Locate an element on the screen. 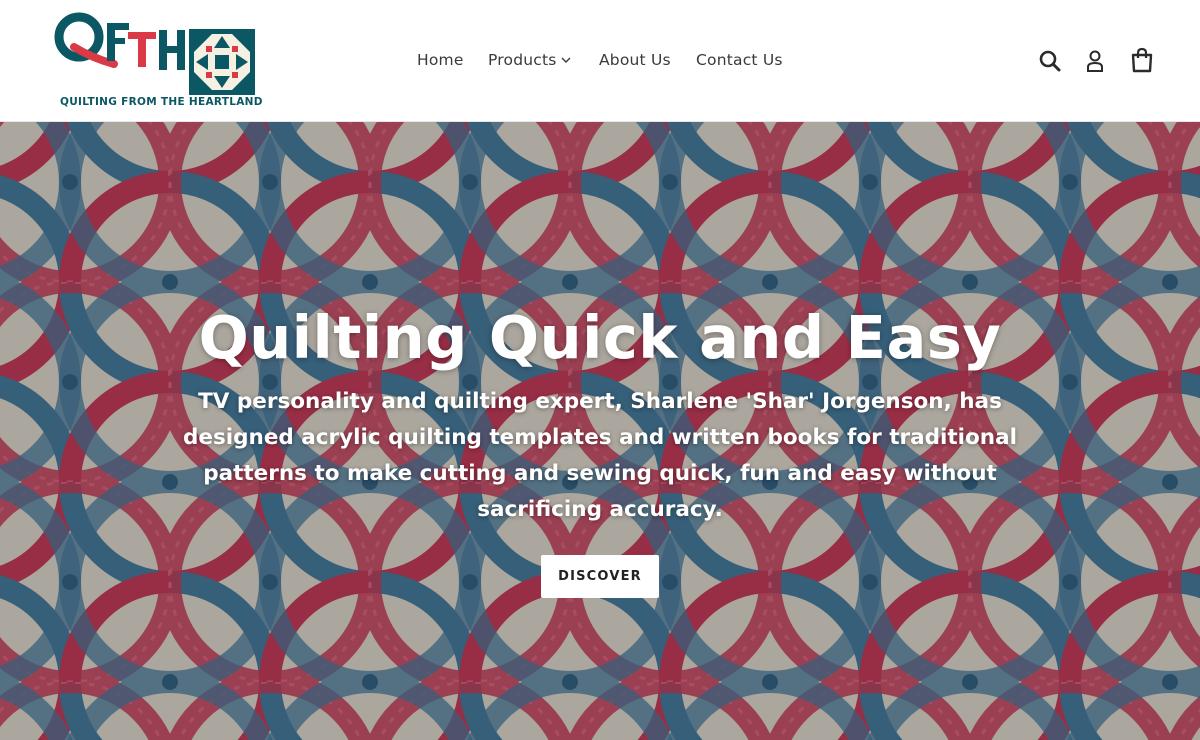 Image resolution: width=1200 pixels, height=740 pixels. nav-item-products: Products is located at coordinates (529, 60).